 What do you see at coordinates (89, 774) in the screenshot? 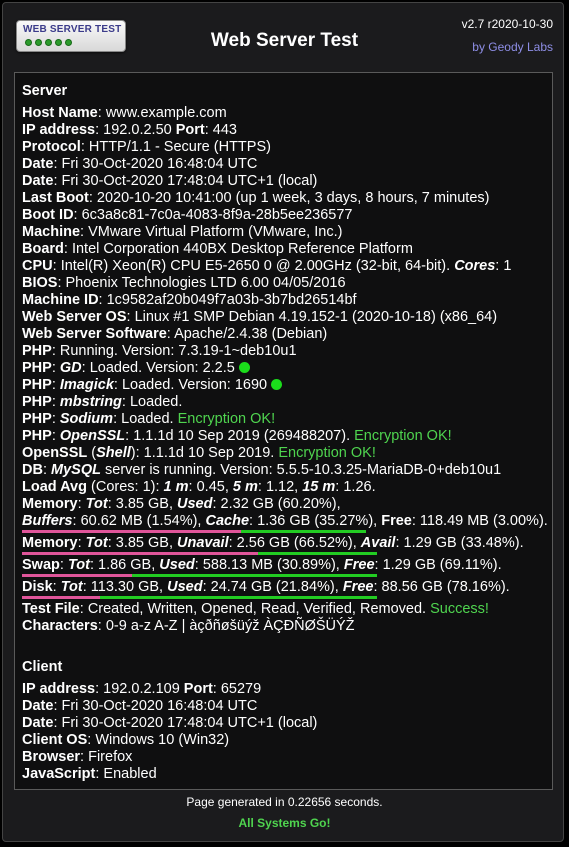
I see `javascript-row: JavaScript: Enabled` at bounding box center [89, 774].